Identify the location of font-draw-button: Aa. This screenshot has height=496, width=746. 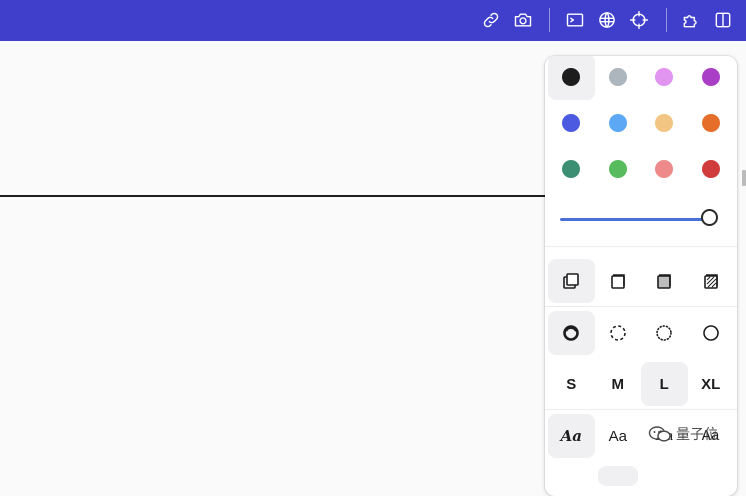
(571, 436).